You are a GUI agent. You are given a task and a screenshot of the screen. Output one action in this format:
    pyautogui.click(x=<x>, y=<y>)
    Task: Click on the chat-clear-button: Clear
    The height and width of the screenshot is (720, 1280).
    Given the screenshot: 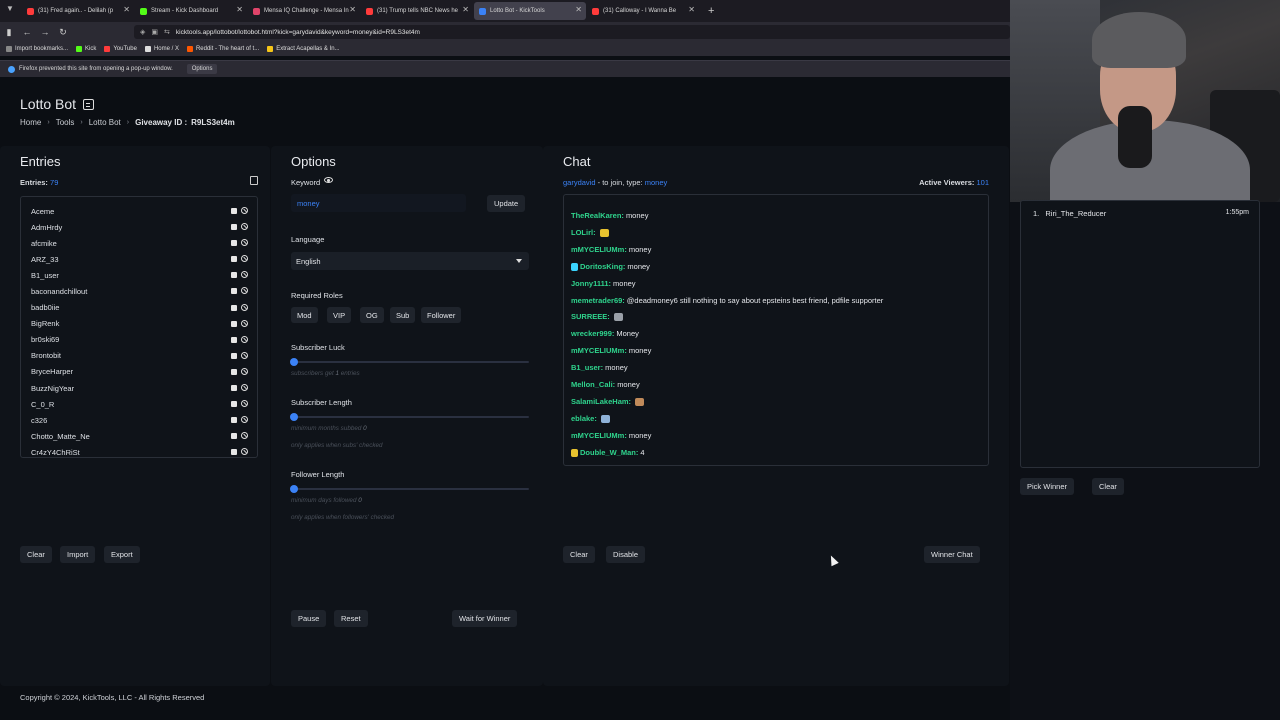 What is the action you would take?
    pyautogui.click(x=579, y=554)
    